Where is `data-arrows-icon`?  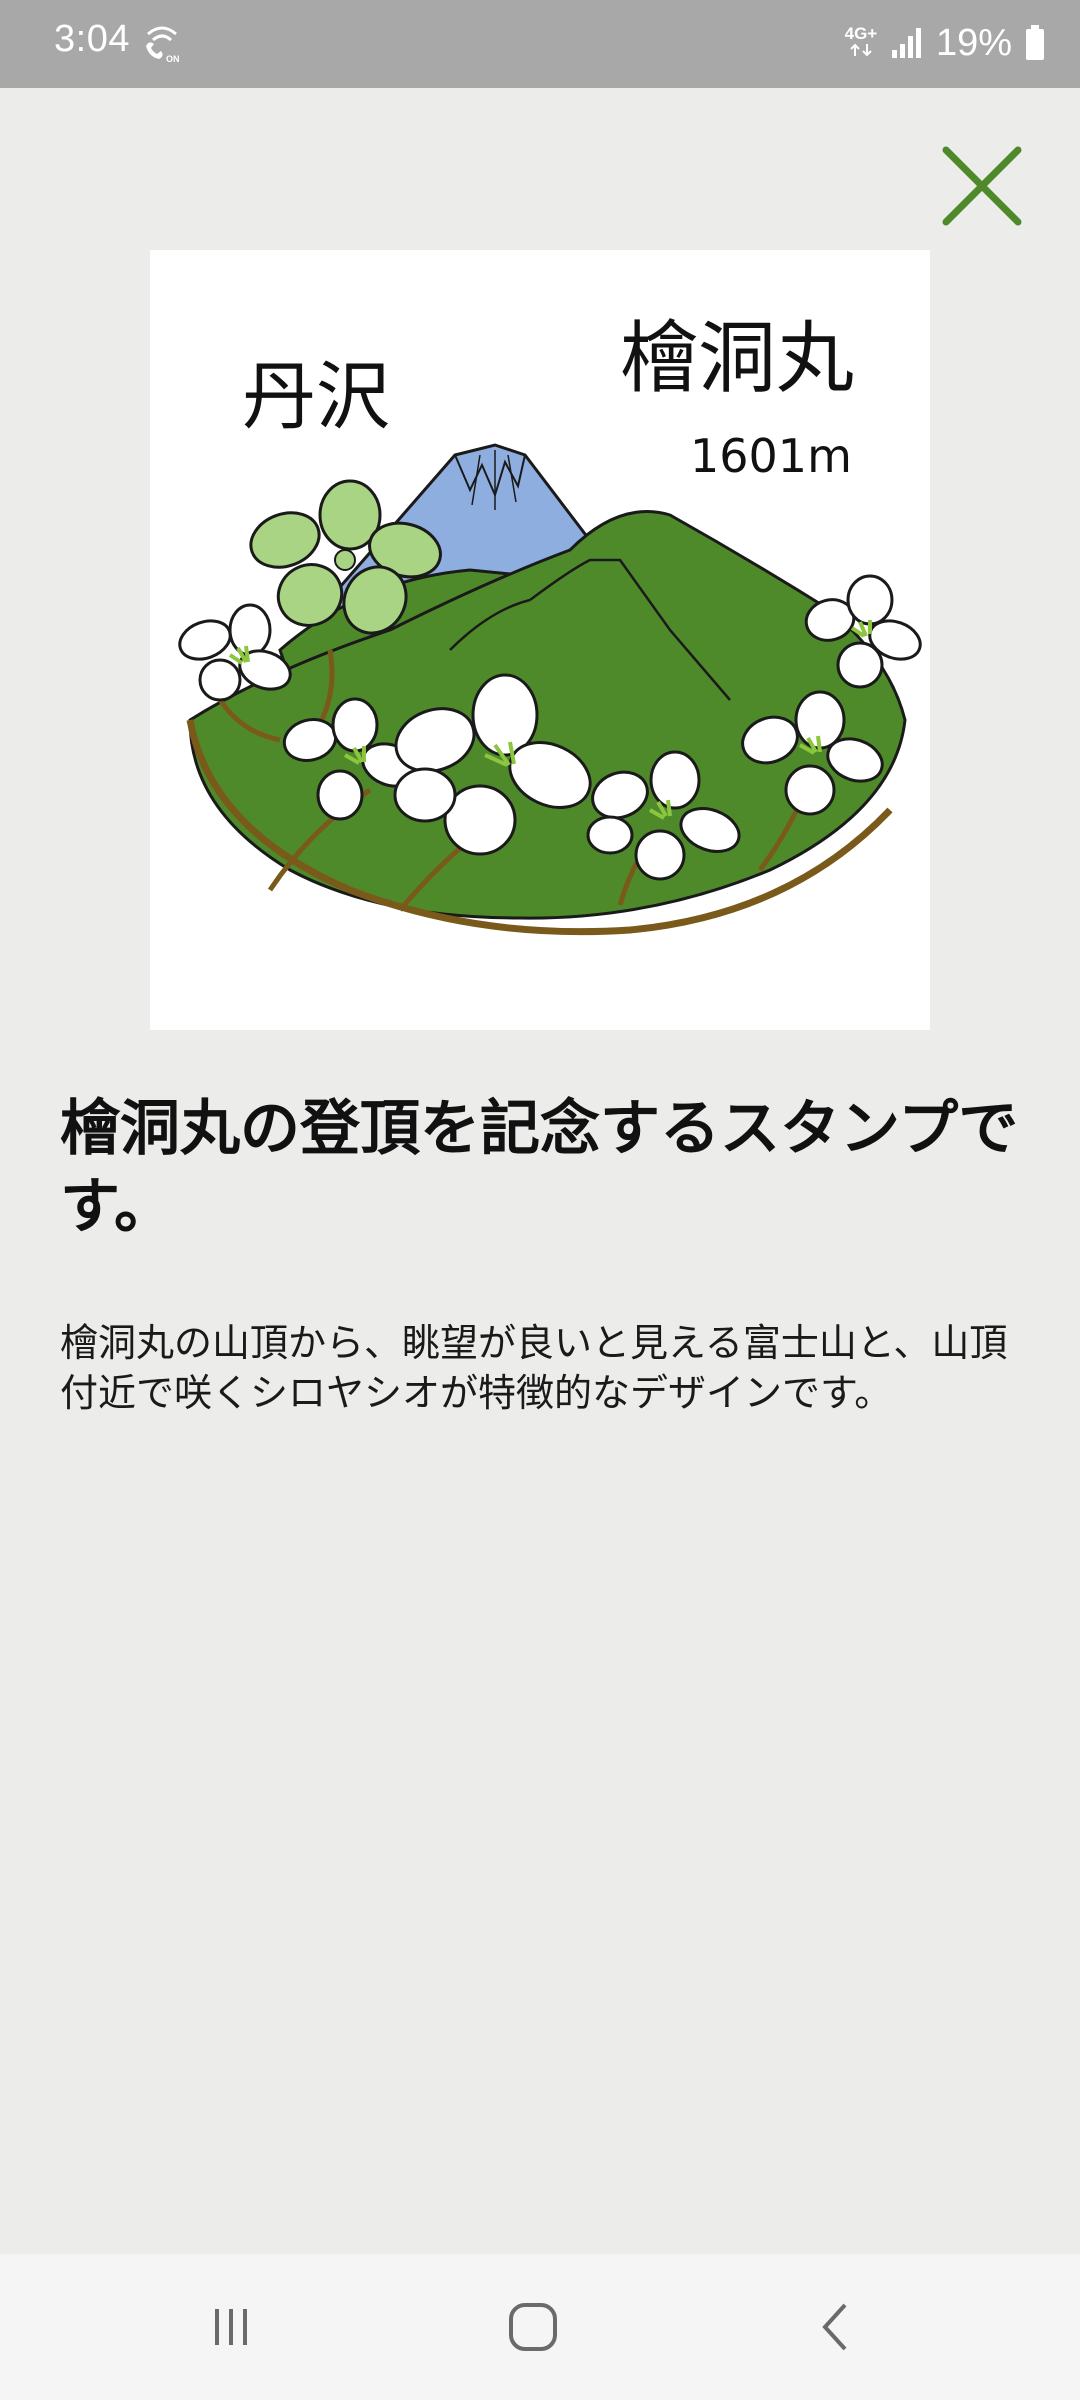 data-arrows-icon is located at coordinates (861, 50).